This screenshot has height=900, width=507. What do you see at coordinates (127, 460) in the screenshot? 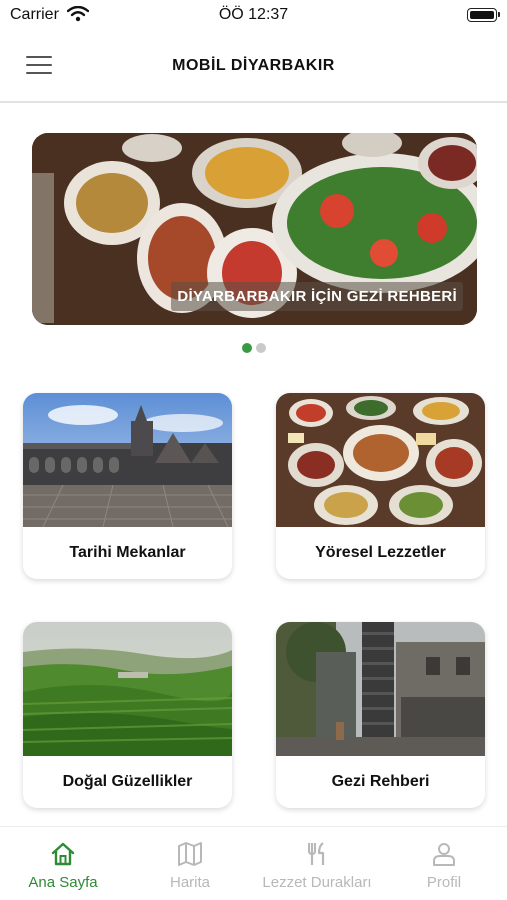
I see `historic-mosque-image` at bounding box center [127, 460].